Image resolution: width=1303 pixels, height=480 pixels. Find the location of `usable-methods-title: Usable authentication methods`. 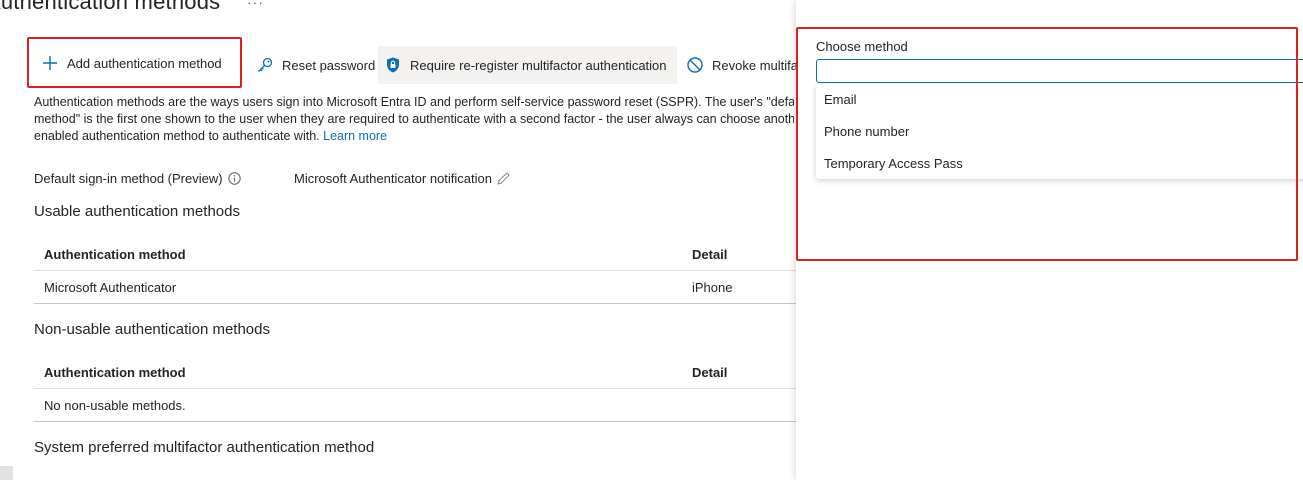

usable-methods-title: Usable authentication methods is located at coordinates (137, 211).